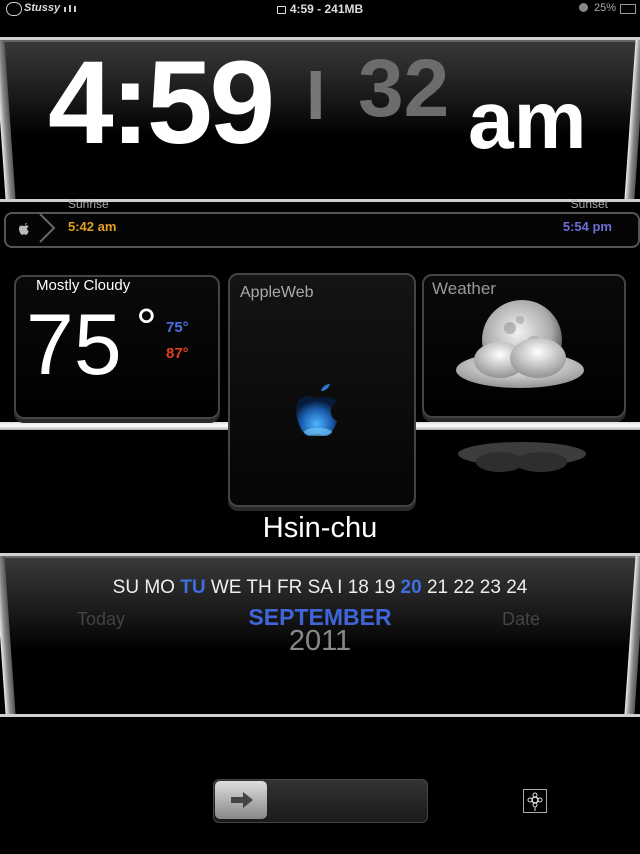 Image resolution: width=640 pixels, height=854 pixels. What do you see at coordinates (24, 229) in the screenshot?
I see `apple-icon` at bounding box center [24, 229].